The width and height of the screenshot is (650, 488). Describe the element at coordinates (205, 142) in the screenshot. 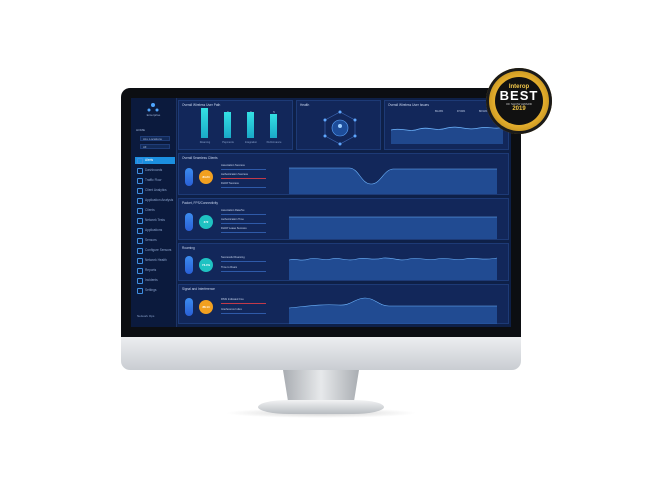

I see `bar-label: Roaming` at that location.